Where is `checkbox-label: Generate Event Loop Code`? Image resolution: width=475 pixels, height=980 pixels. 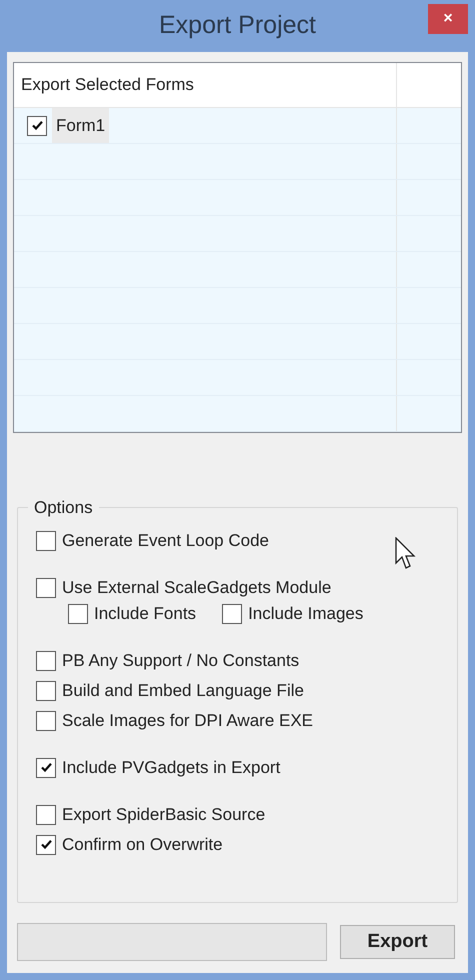
checkbox-label: Generate Event Loop Code is located at coordinates (165, 541).